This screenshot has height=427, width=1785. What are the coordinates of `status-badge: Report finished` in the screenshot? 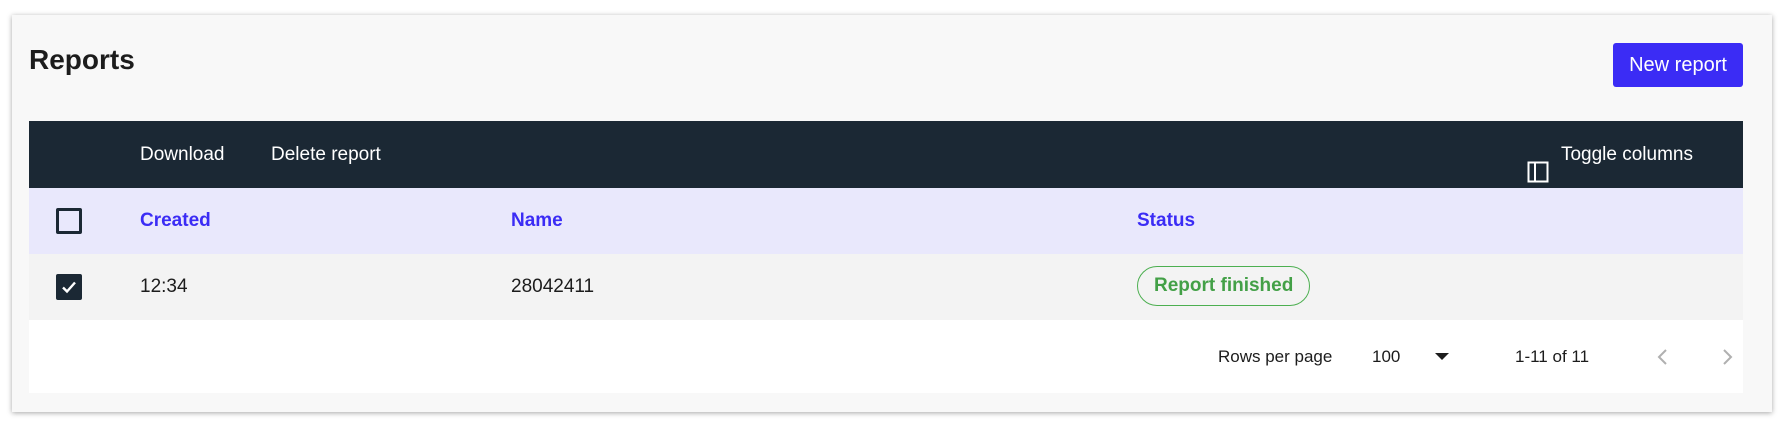 It's located at (1224, 286).